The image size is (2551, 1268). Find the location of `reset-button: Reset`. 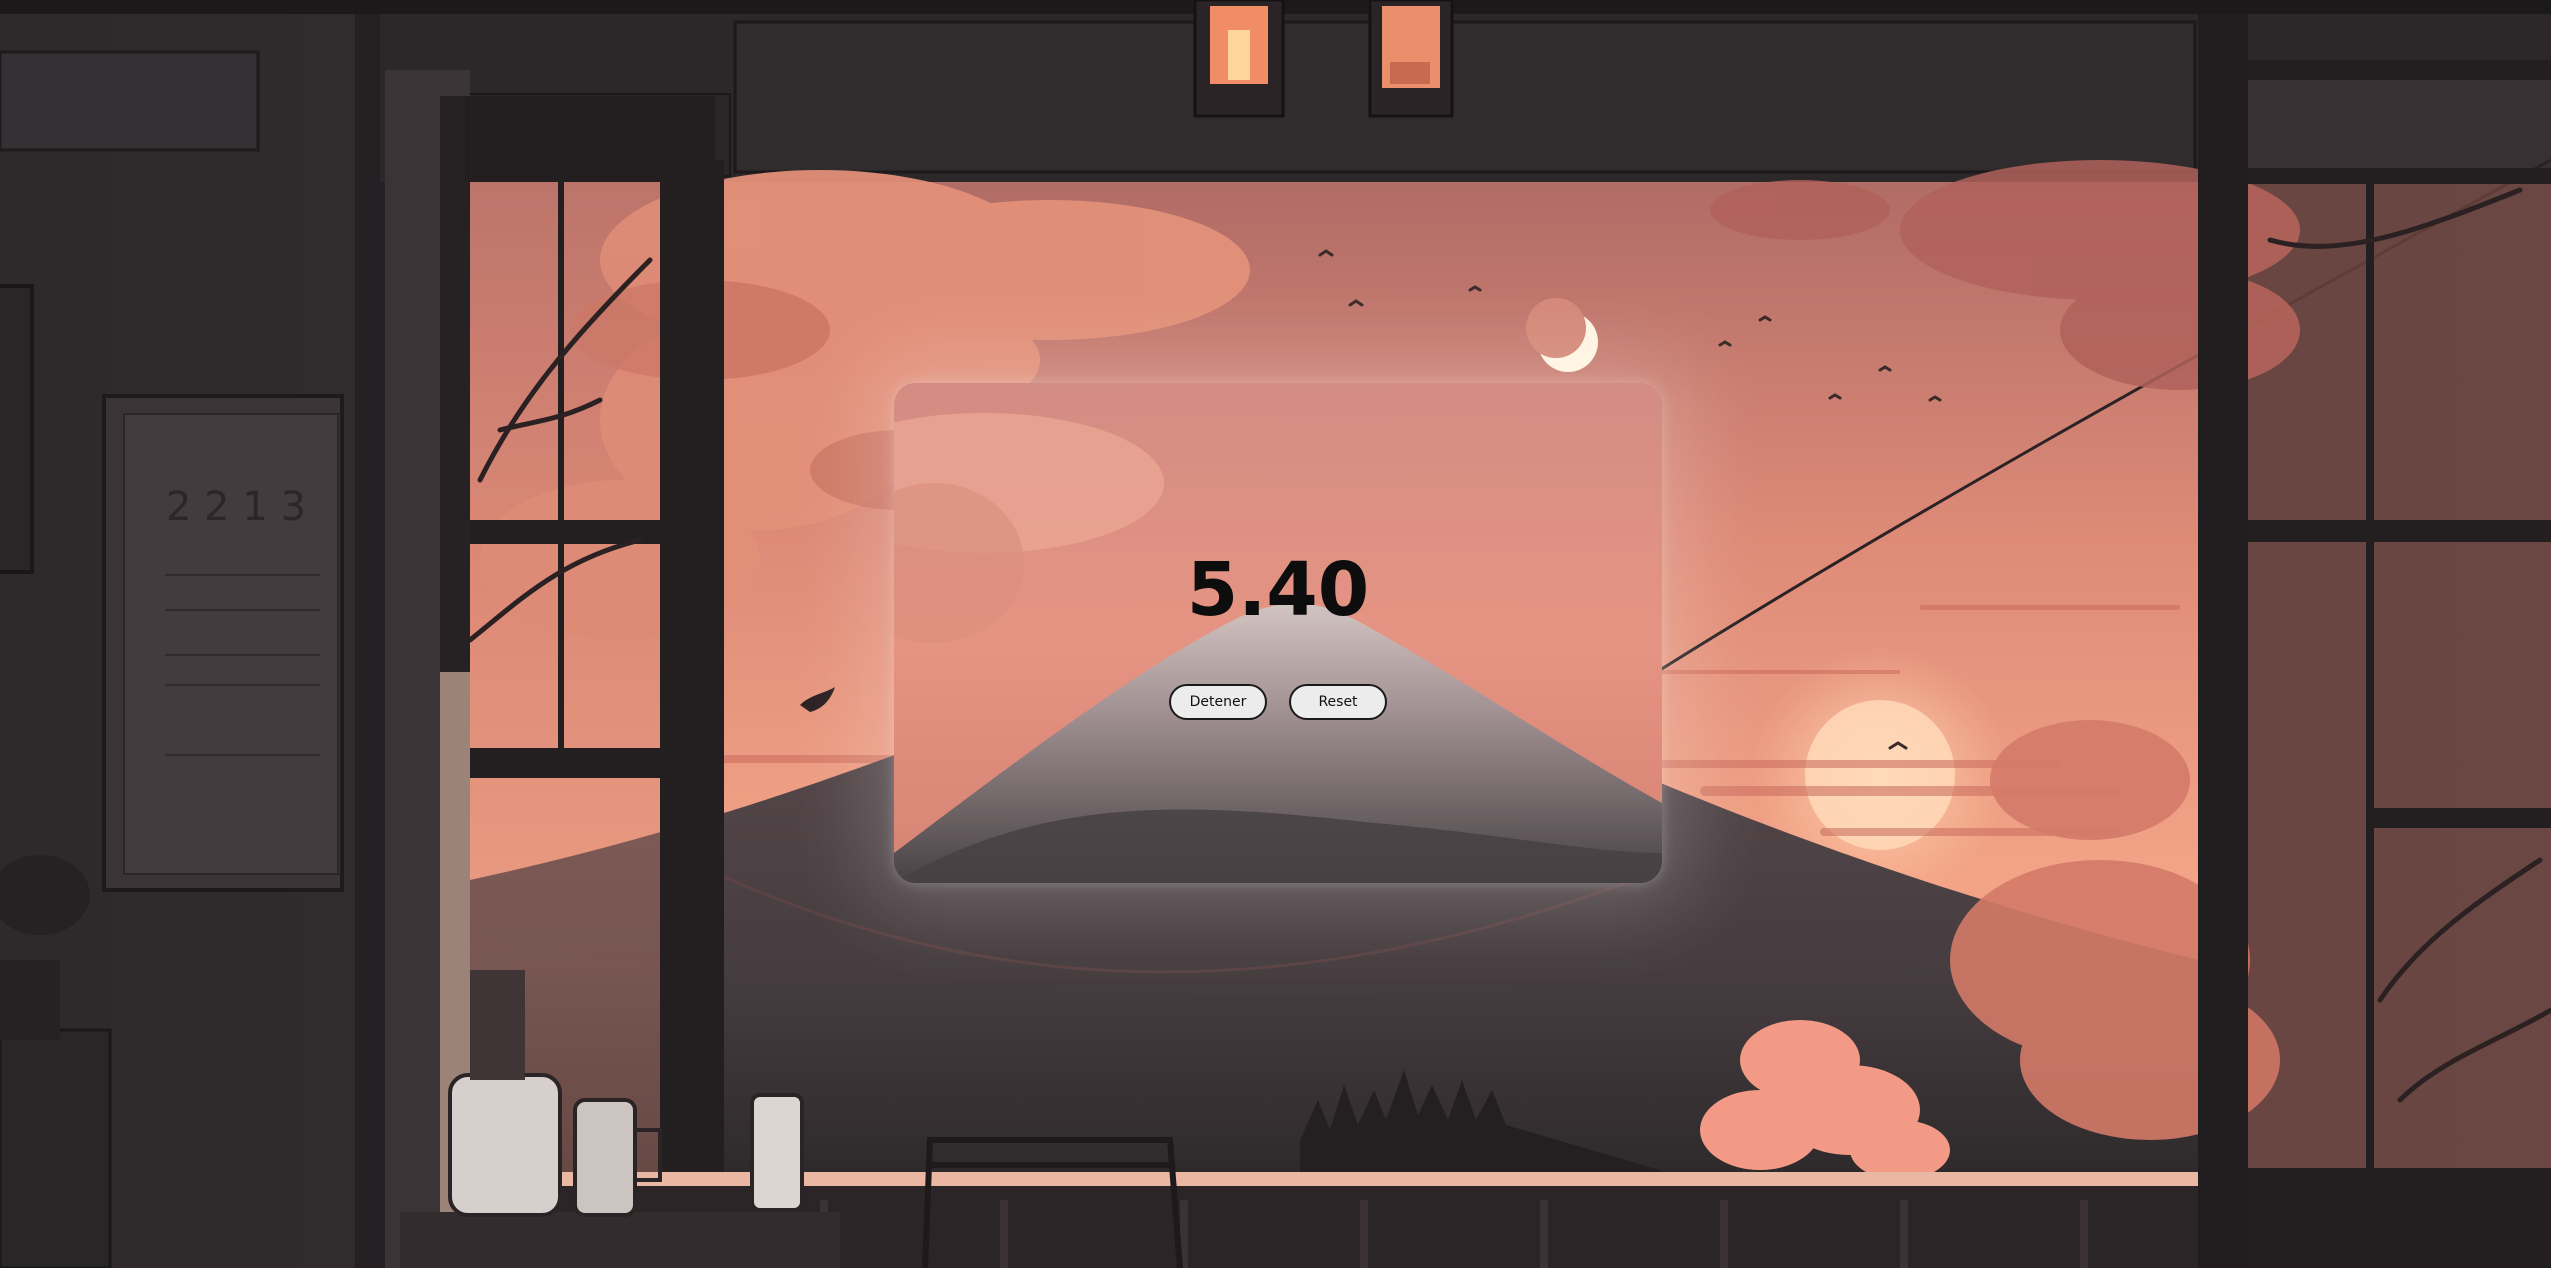

reset-button: Reset is located at coordinates (1338, 702).